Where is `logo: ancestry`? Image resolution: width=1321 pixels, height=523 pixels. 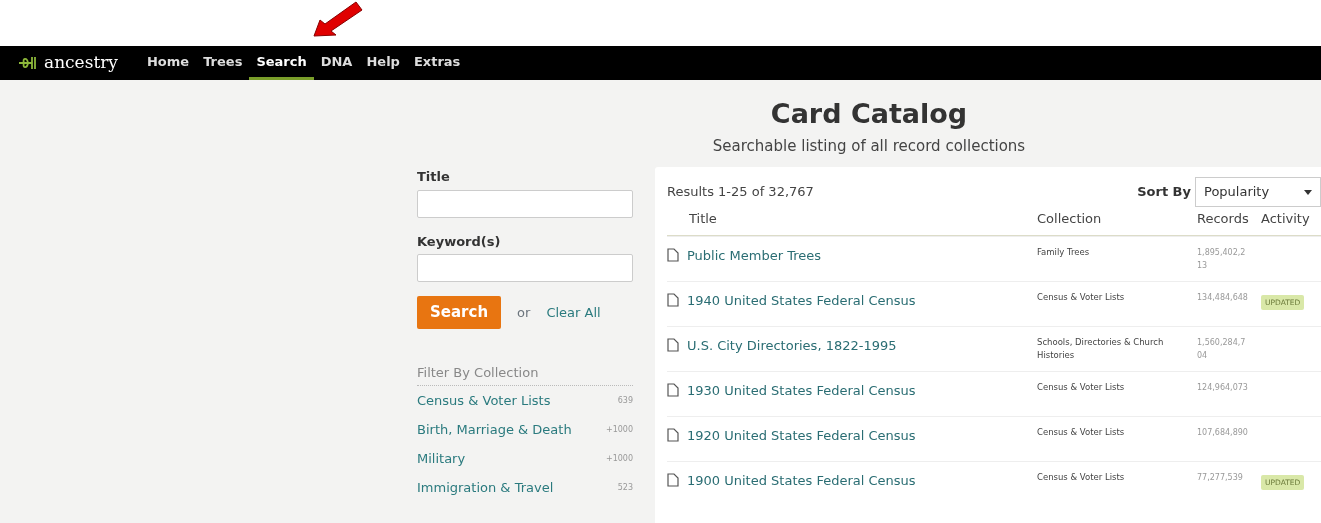
logo: ancestry is located at coordinates (68, 63).